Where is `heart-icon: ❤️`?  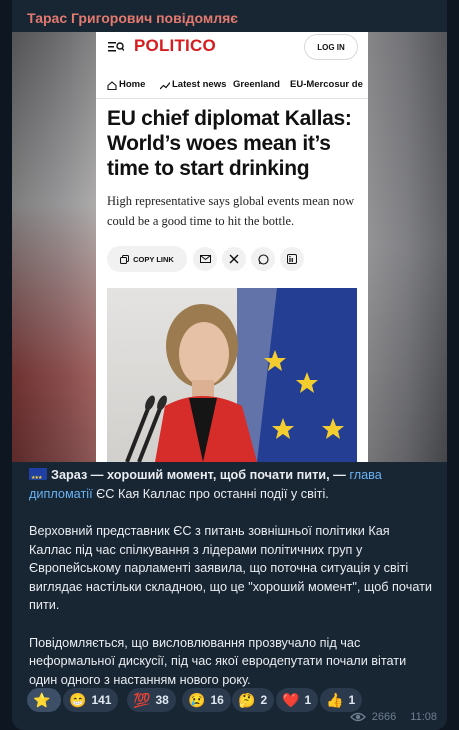
heart-icon: ❤️ is located at coordinates (291, 700).